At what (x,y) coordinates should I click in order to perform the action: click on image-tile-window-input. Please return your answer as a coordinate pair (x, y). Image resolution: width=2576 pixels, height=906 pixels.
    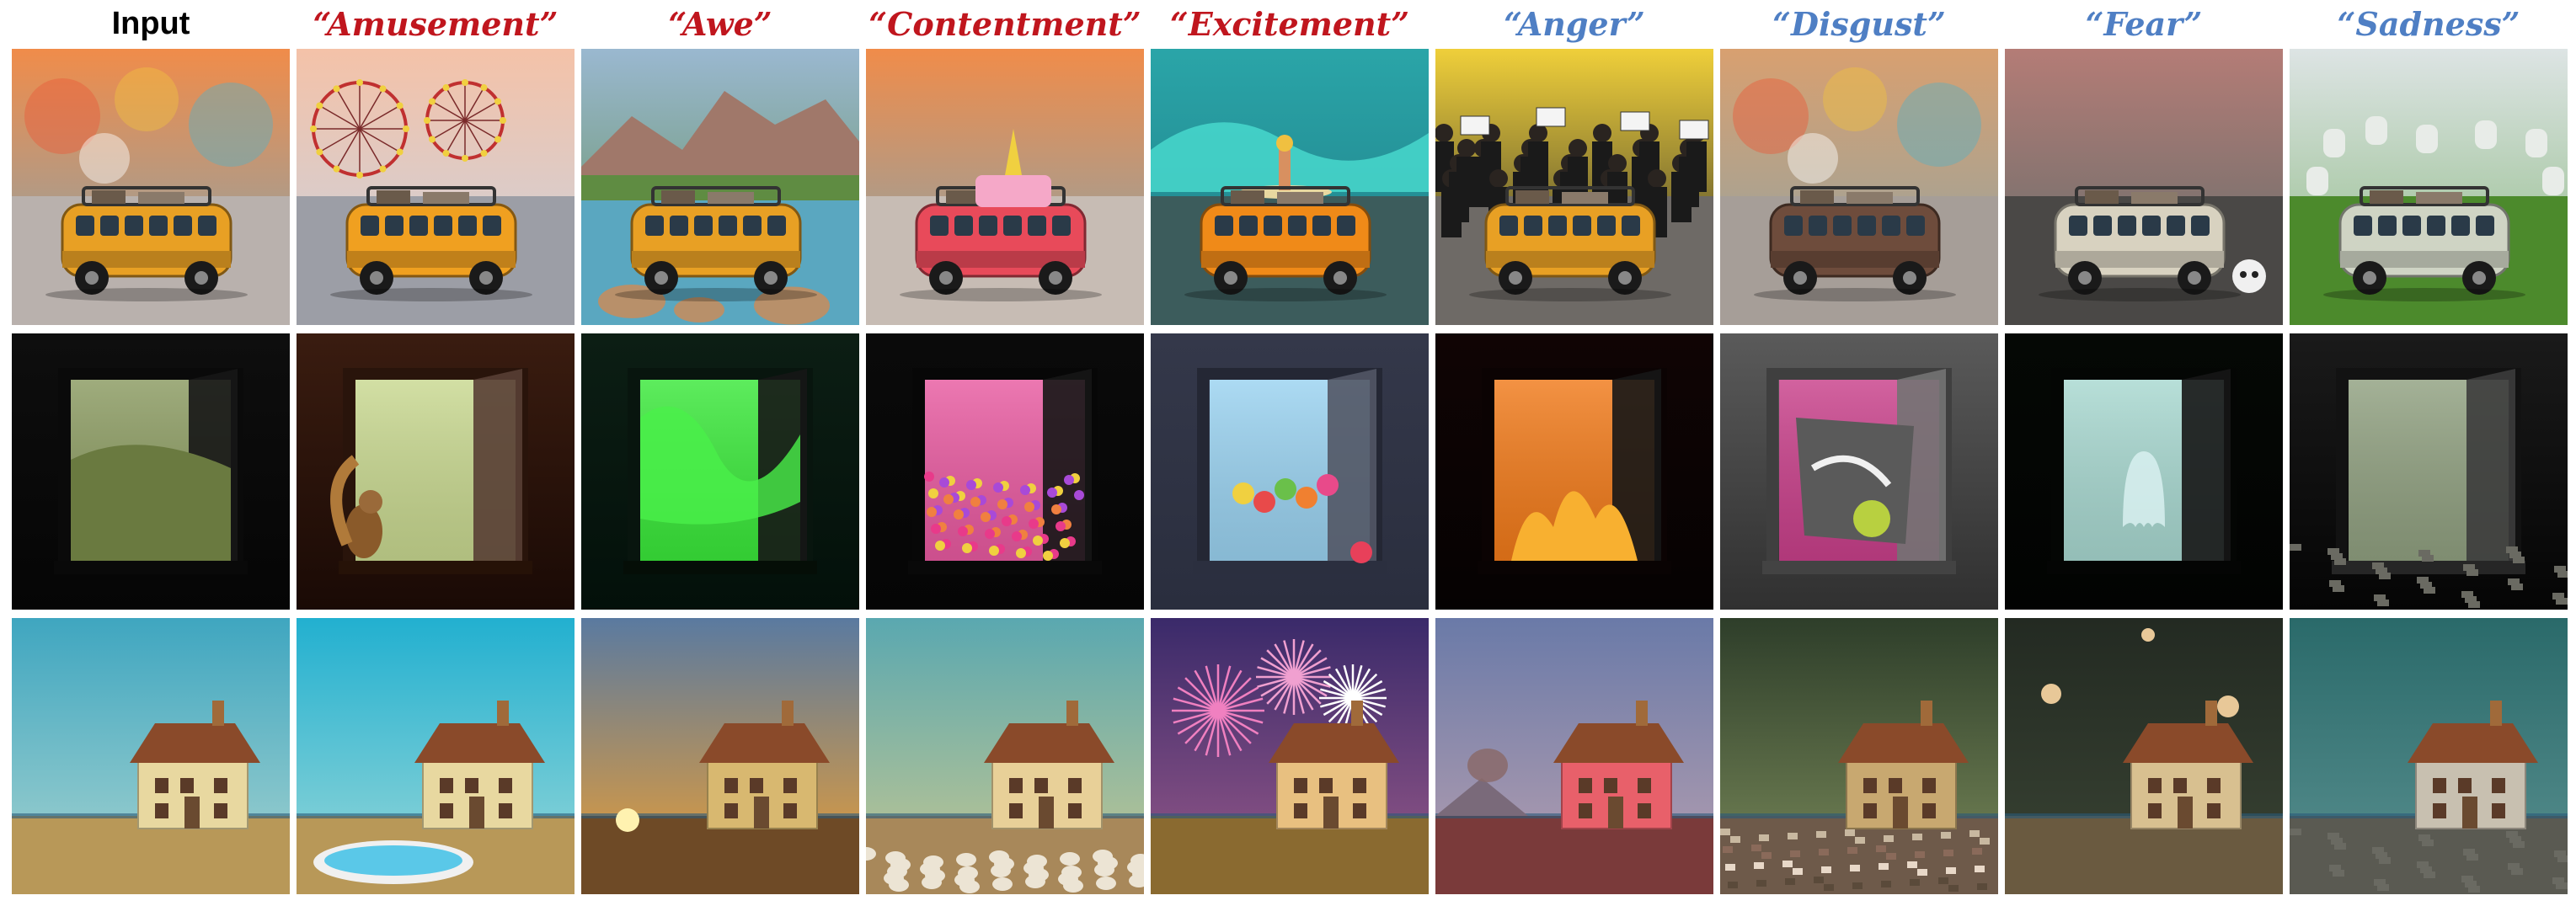
    Looking at the image, I should click on (151, 471).